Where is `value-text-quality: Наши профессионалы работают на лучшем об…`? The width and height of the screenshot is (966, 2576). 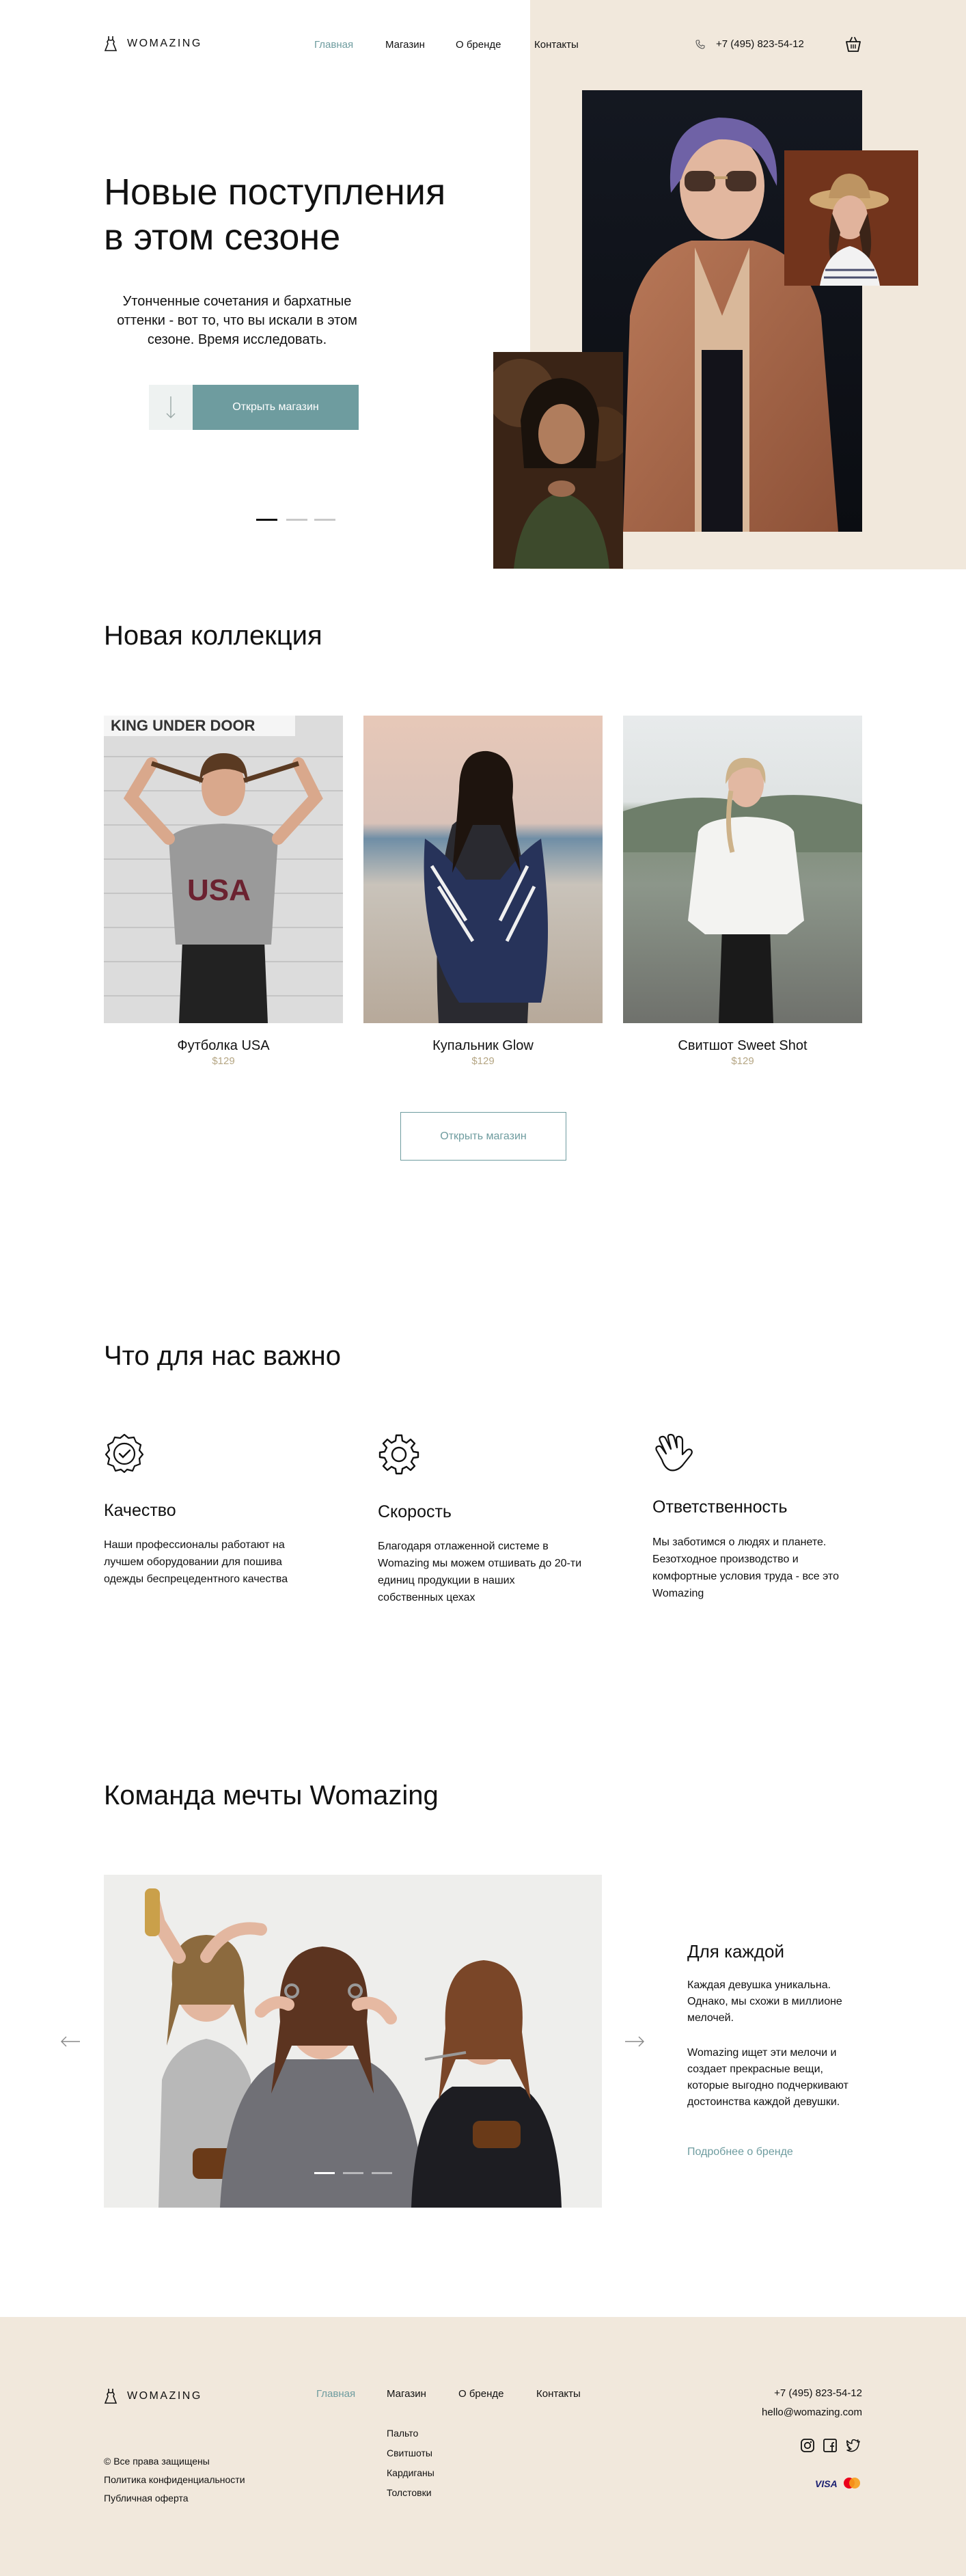 value-text-quality: Наши профессионалы работают на лучшем об… is located at coordinates (196, 1562).